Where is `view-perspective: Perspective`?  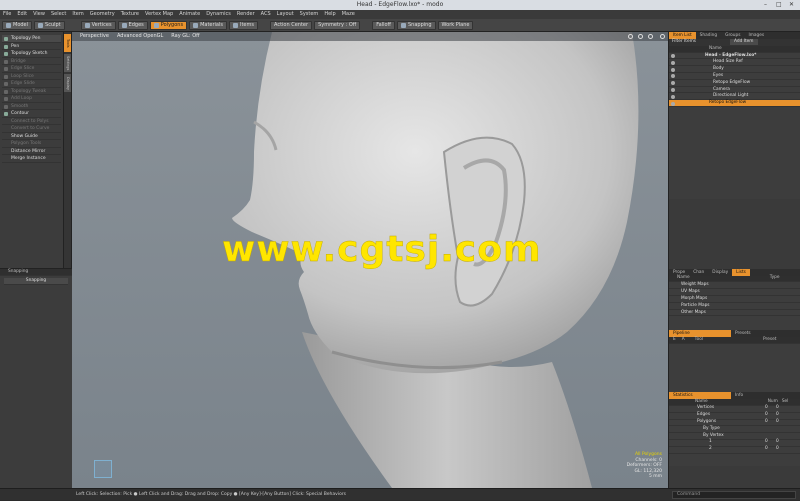
view-perspective: Perspective is located at coordinates (94, 36).